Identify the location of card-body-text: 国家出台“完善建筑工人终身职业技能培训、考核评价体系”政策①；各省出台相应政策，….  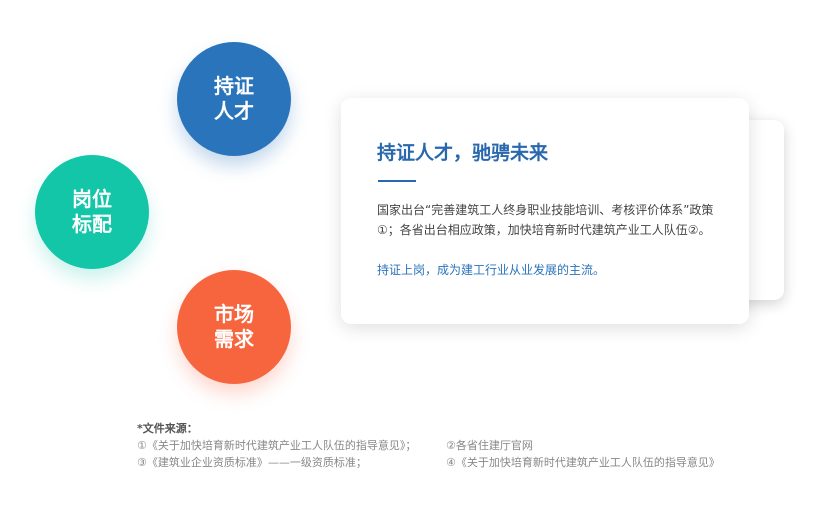
(545, 220).